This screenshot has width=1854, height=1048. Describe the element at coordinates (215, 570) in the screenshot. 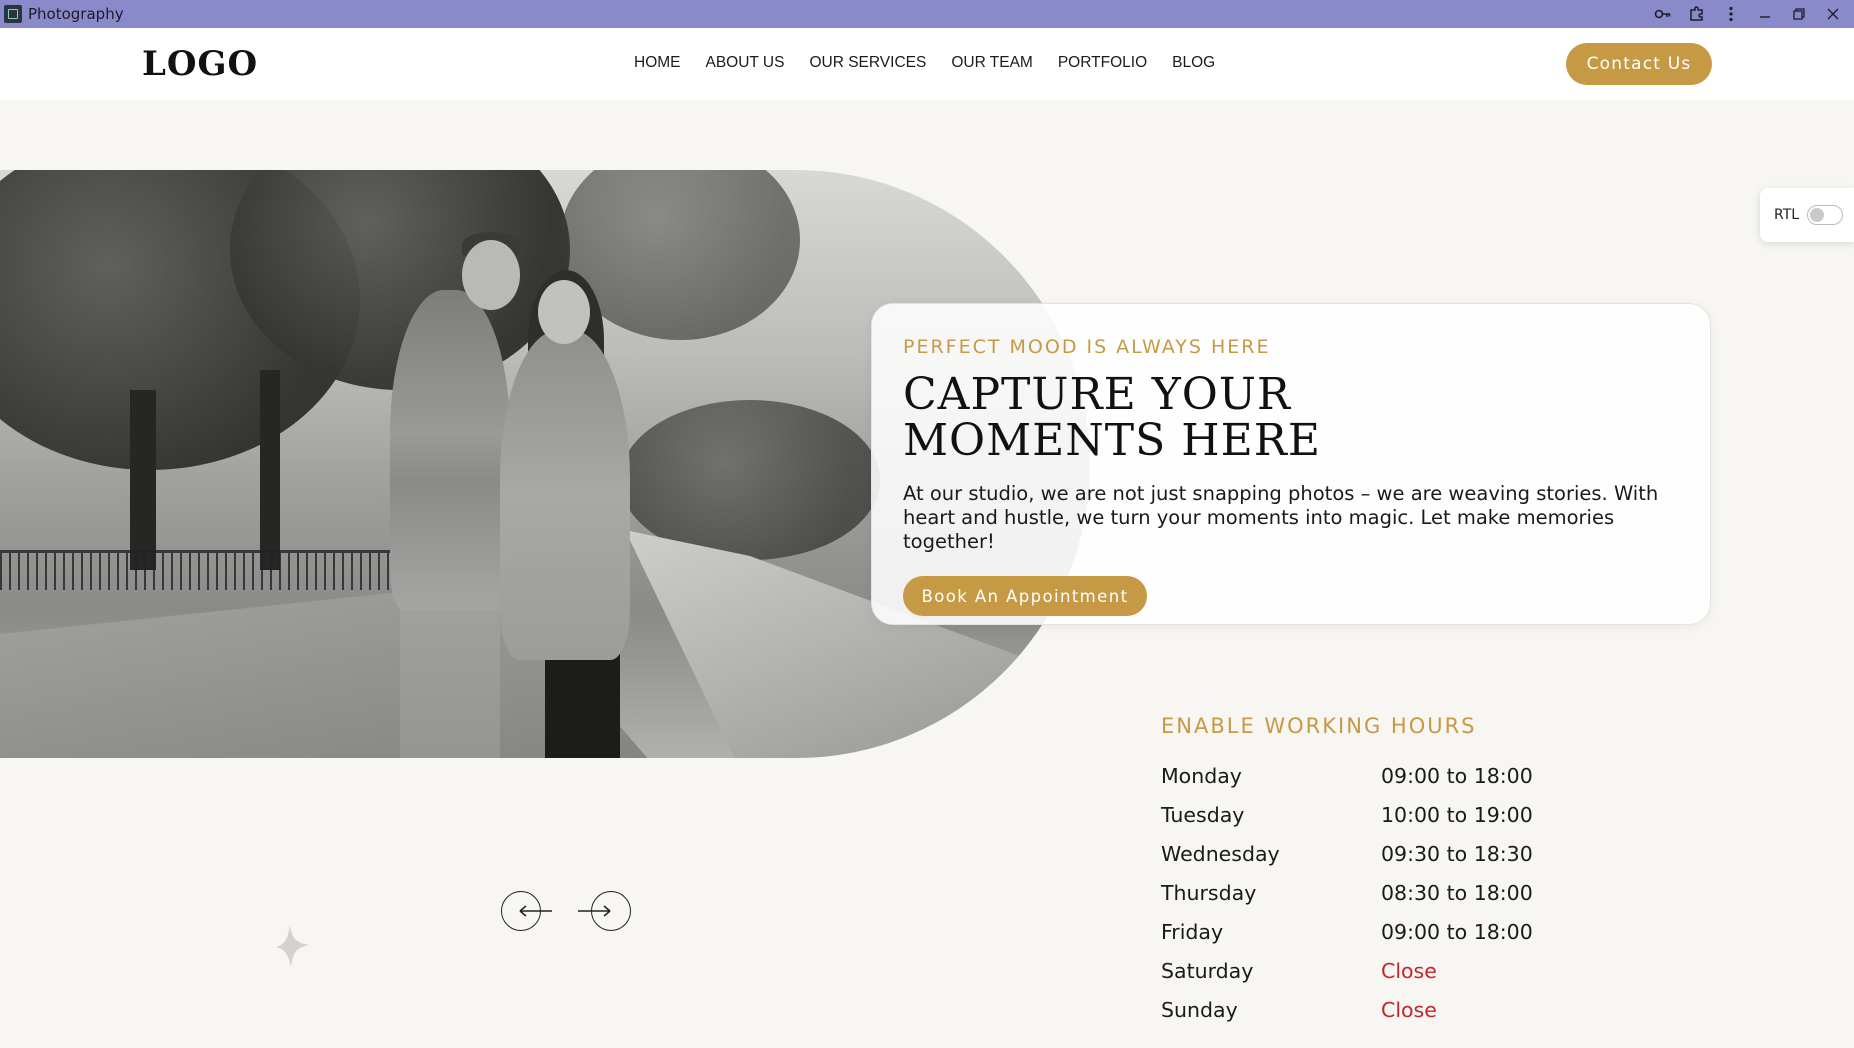

I see `iron-fence` at that location.